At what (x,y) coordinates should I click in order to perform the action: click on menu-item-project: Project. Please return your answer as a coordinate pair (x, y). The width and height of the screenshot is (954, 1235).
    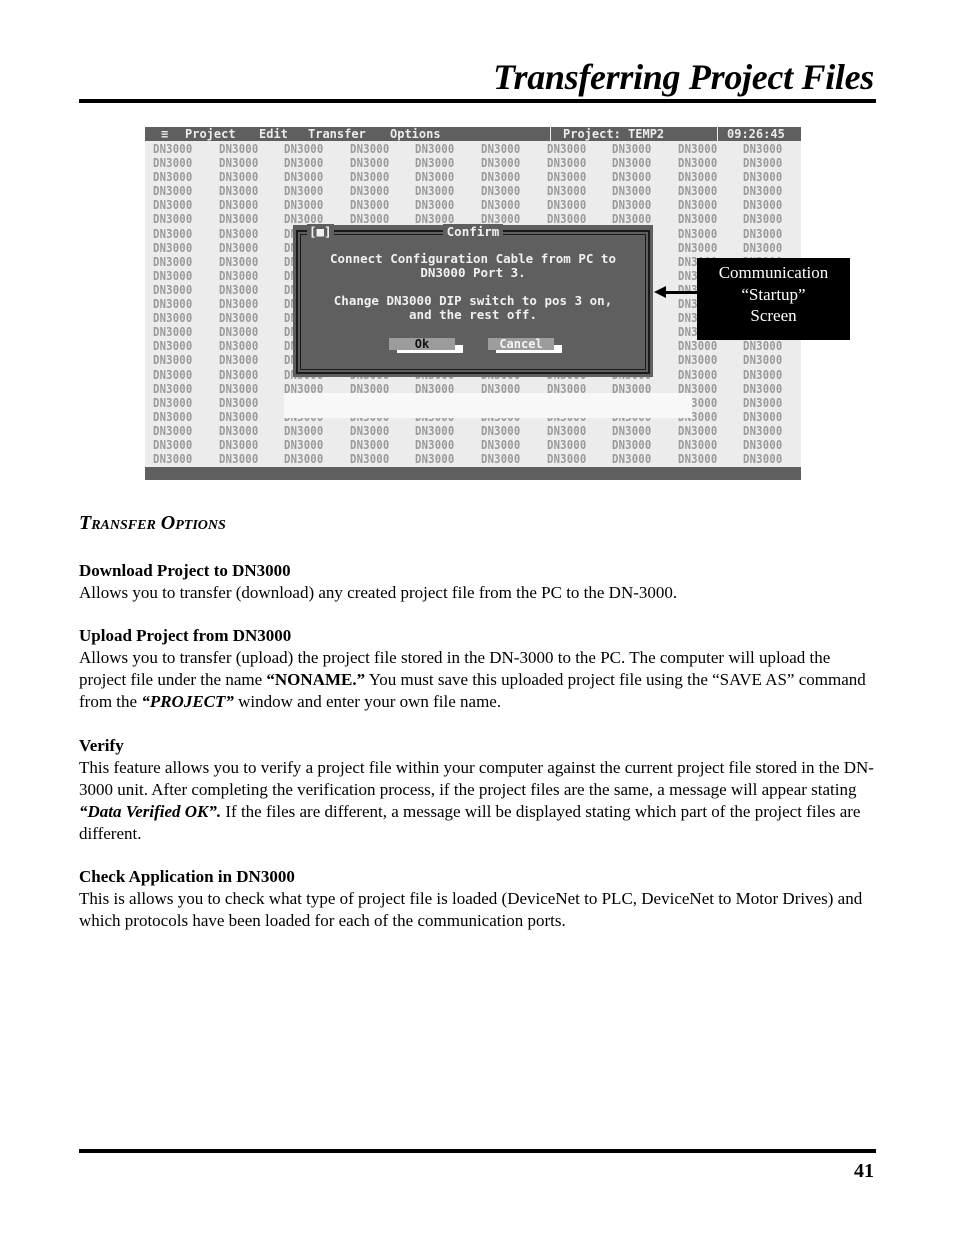
    Looking at the image, I should click on (210, 134).